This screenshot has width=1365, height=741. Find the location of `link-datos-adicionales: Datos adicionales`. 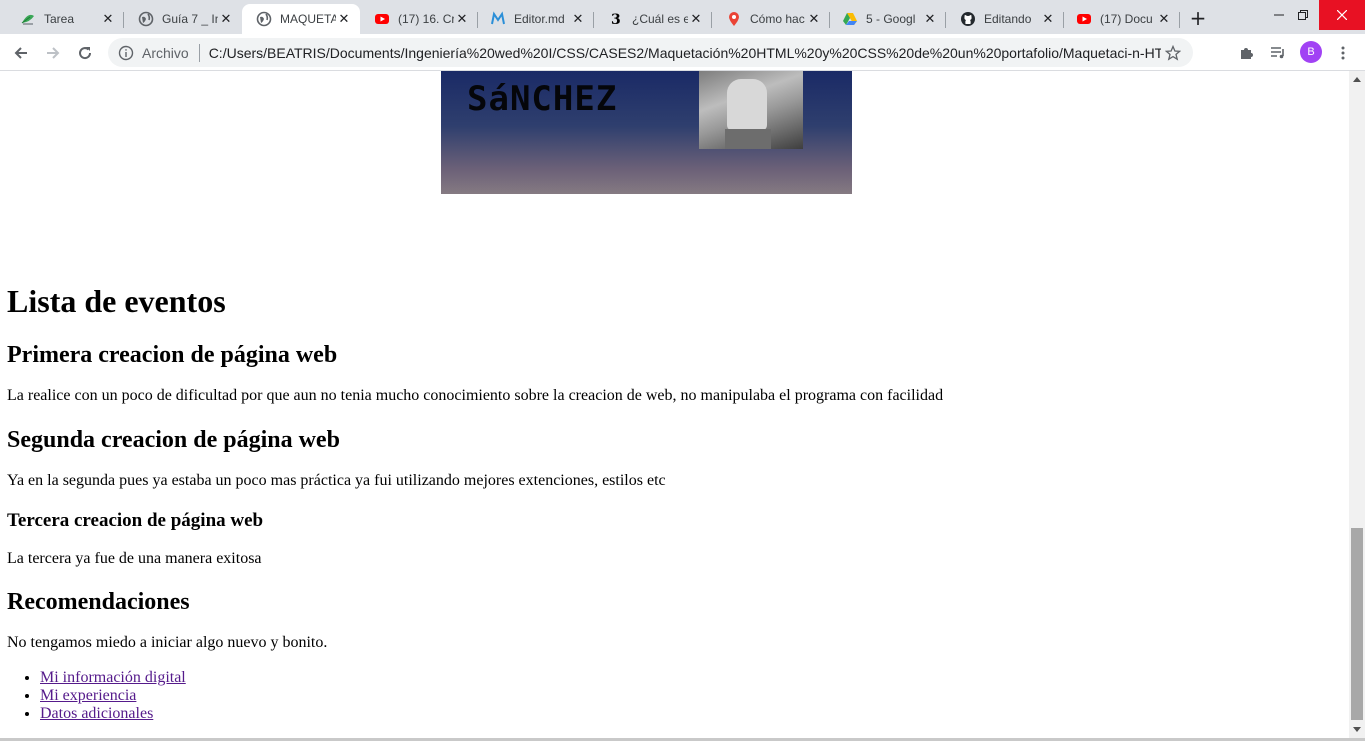

link-datos-adicionales: Datos adicionales is located at coordinates (96, 713).